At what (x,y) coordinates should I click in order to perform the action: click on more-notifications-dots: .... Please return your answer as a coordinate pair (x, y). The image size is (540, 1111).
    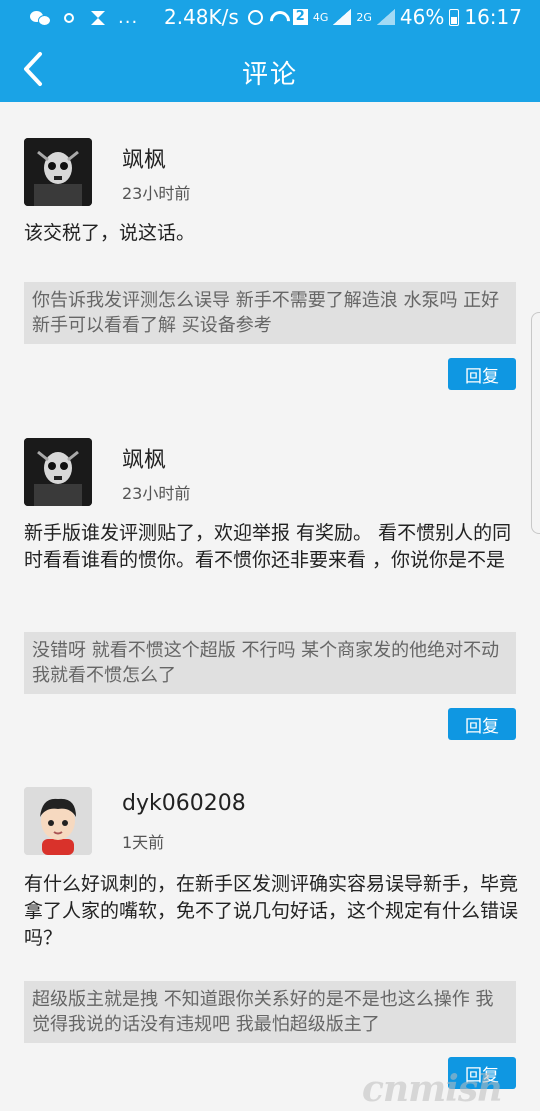
    Looking at the image, I should click on (128, 17).